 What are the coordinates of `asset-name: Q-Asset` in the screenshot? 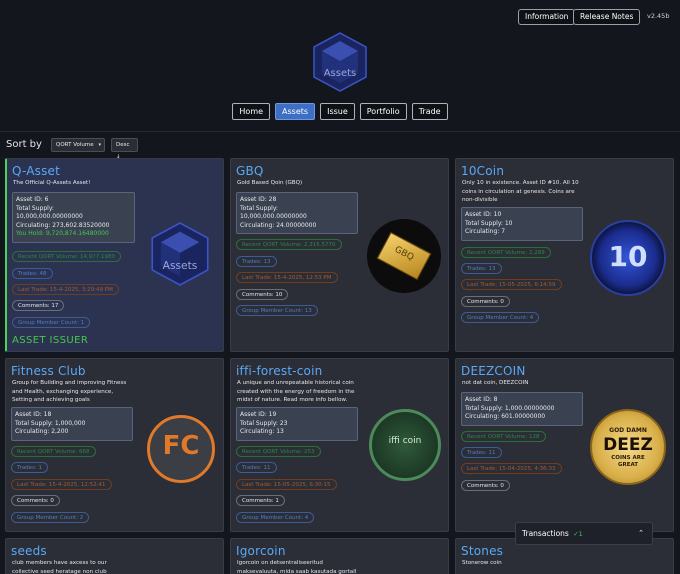 It's located at (36, 171).